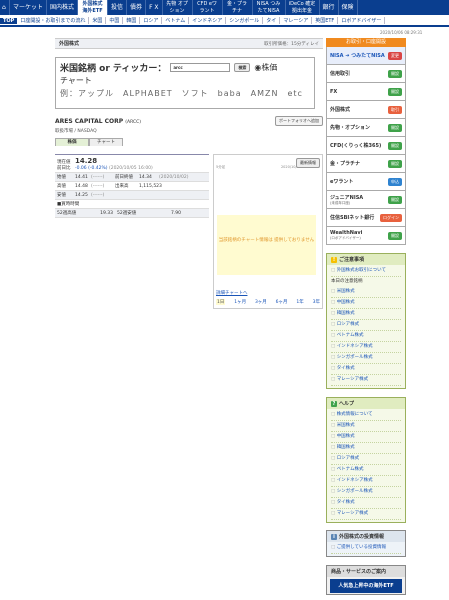  What do you see at coordinates (366, 415) in the screenshot?
I see `help-link: 株式情報について` at bounding box center [366, 415].